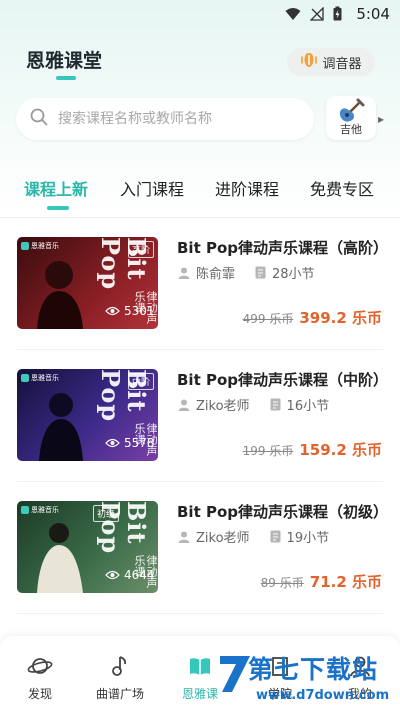 This screenshot has width=400, height=712. Describe the element at coordinates (345, 582) in the screenshot. I see `current-price: 71.2 乐币` at that location.